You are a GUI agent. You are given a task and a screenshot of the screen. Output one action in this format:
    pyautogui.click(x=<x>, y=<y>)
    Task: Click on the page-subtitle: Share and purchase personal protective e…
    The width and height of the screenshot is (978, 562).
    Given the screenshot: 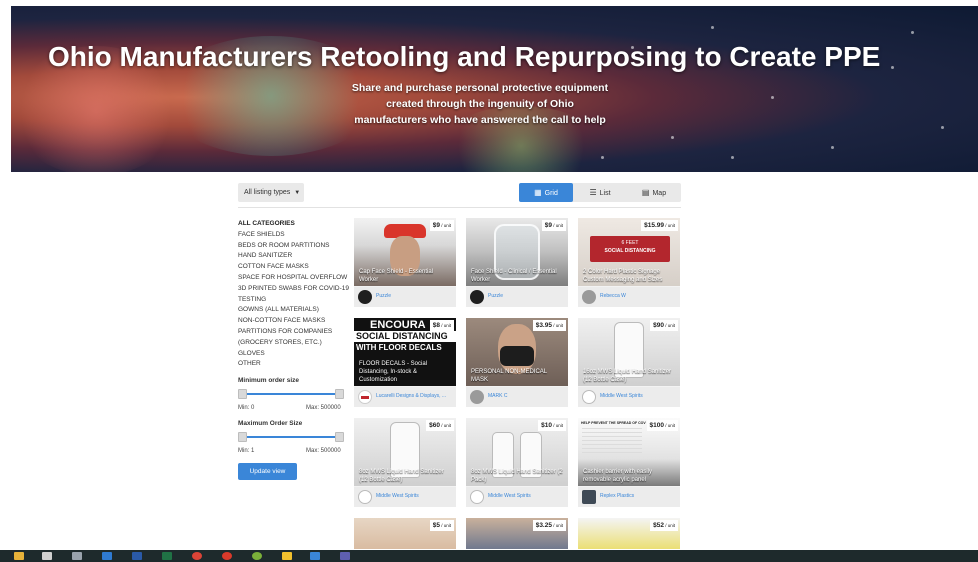 What is the action you would take?
    pyautogui.click(x=480, y=104)
    